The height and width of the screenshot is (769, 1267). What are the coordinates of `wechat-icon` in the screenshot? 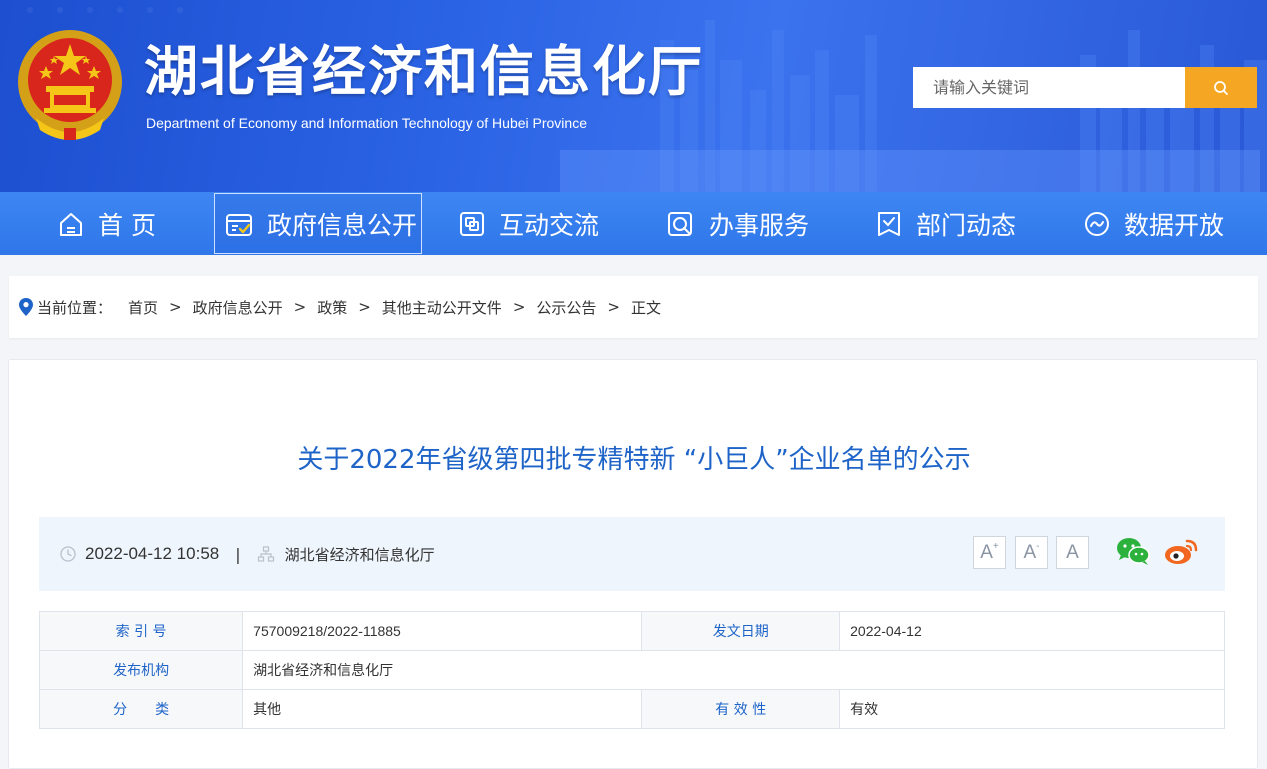 It's located at (1133, 551).